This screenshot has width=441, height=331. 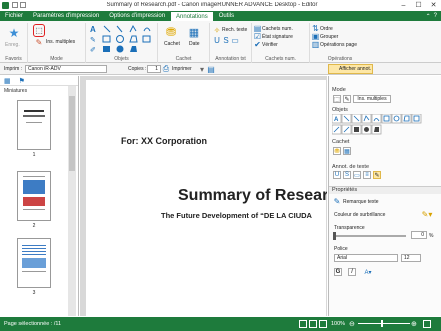 What do you see at coordinates (340, 59) in the screenshot?
I see `group-label-operations: Opérations` at bounding box center [340, 59].